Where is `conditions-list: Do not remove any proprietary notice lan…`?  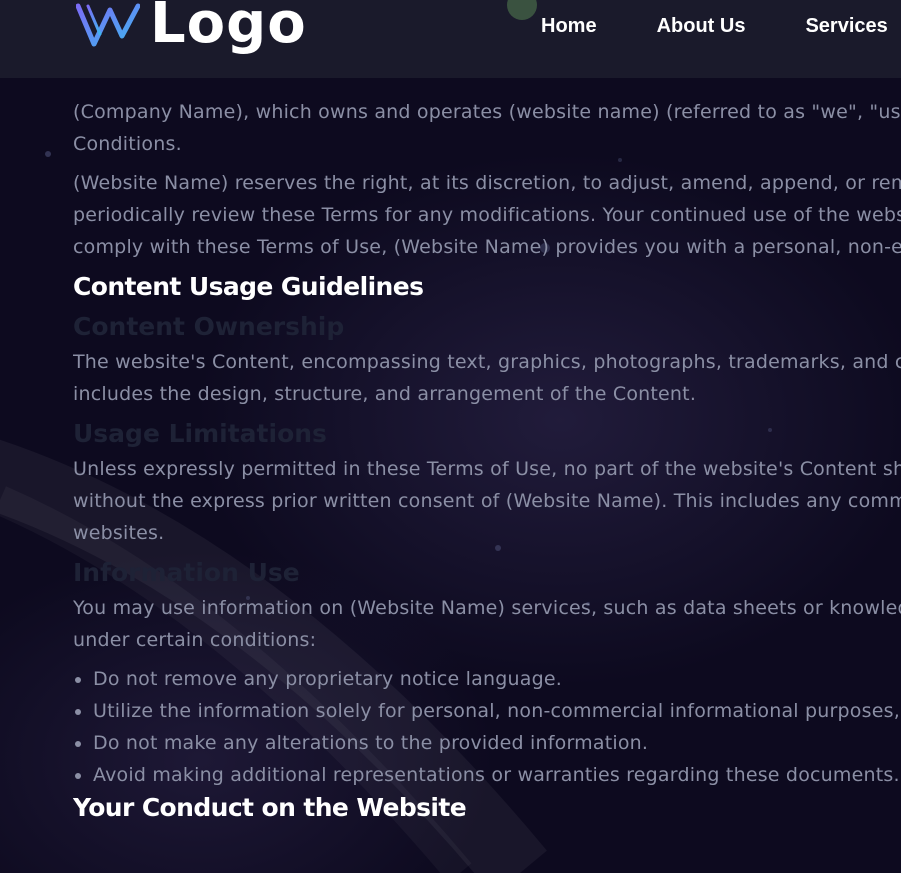 conditions-list: Do not remove any proprietary notice lan… is located at coordinates (487, 727).